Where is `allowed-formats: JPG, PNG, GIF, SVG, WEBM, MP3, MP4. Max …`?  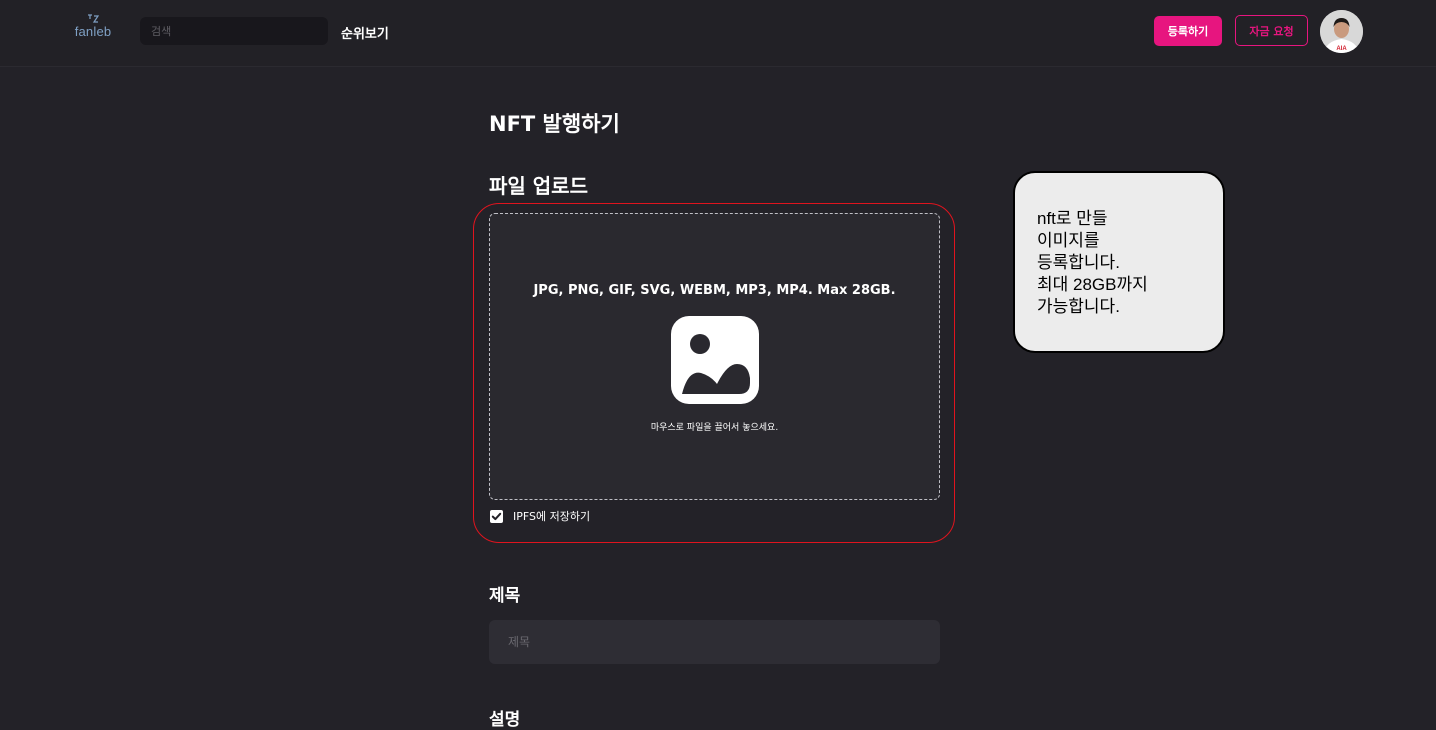
allowed-formats: JPG, PNG, GIF, SVG, WEBM, MP3, MP4. Max … is located at coordinates (714, 290).